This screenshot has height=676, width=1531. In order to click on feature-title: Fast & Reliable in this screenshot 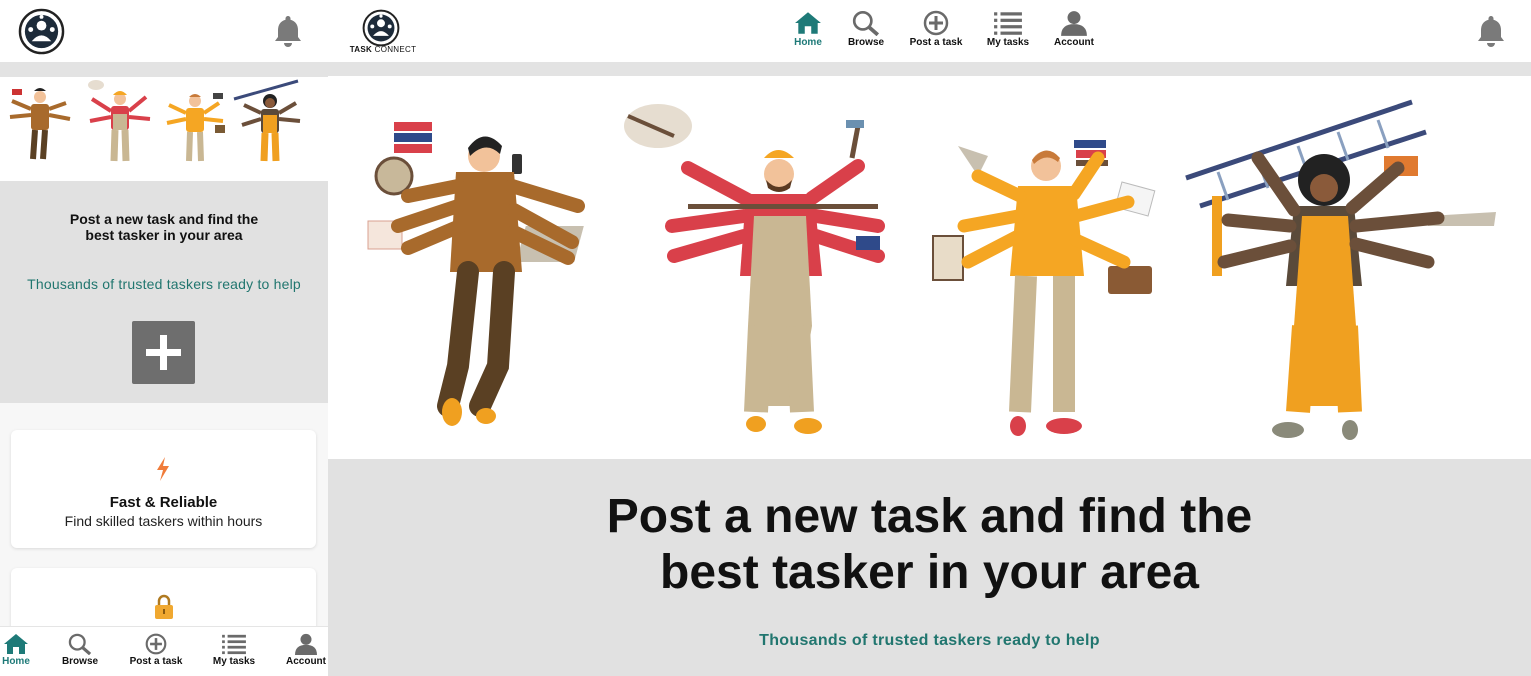, I will do `click(163, 502)`.